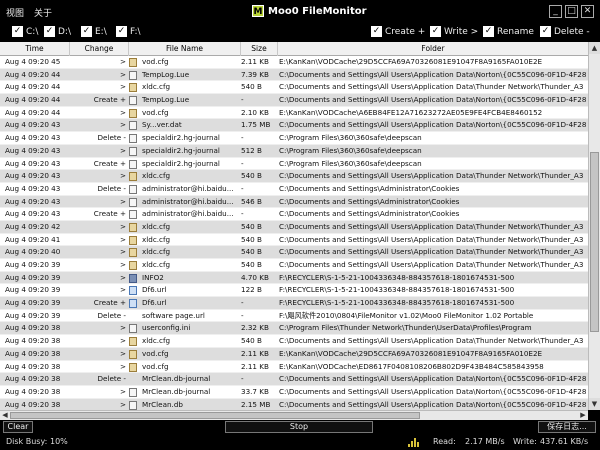 This screenshot has height=450, width=600. Describe the element at coordinates (565, 31) in the screenshot. I see `filter-delete-checkbox: ✓ Delete -` at that location.